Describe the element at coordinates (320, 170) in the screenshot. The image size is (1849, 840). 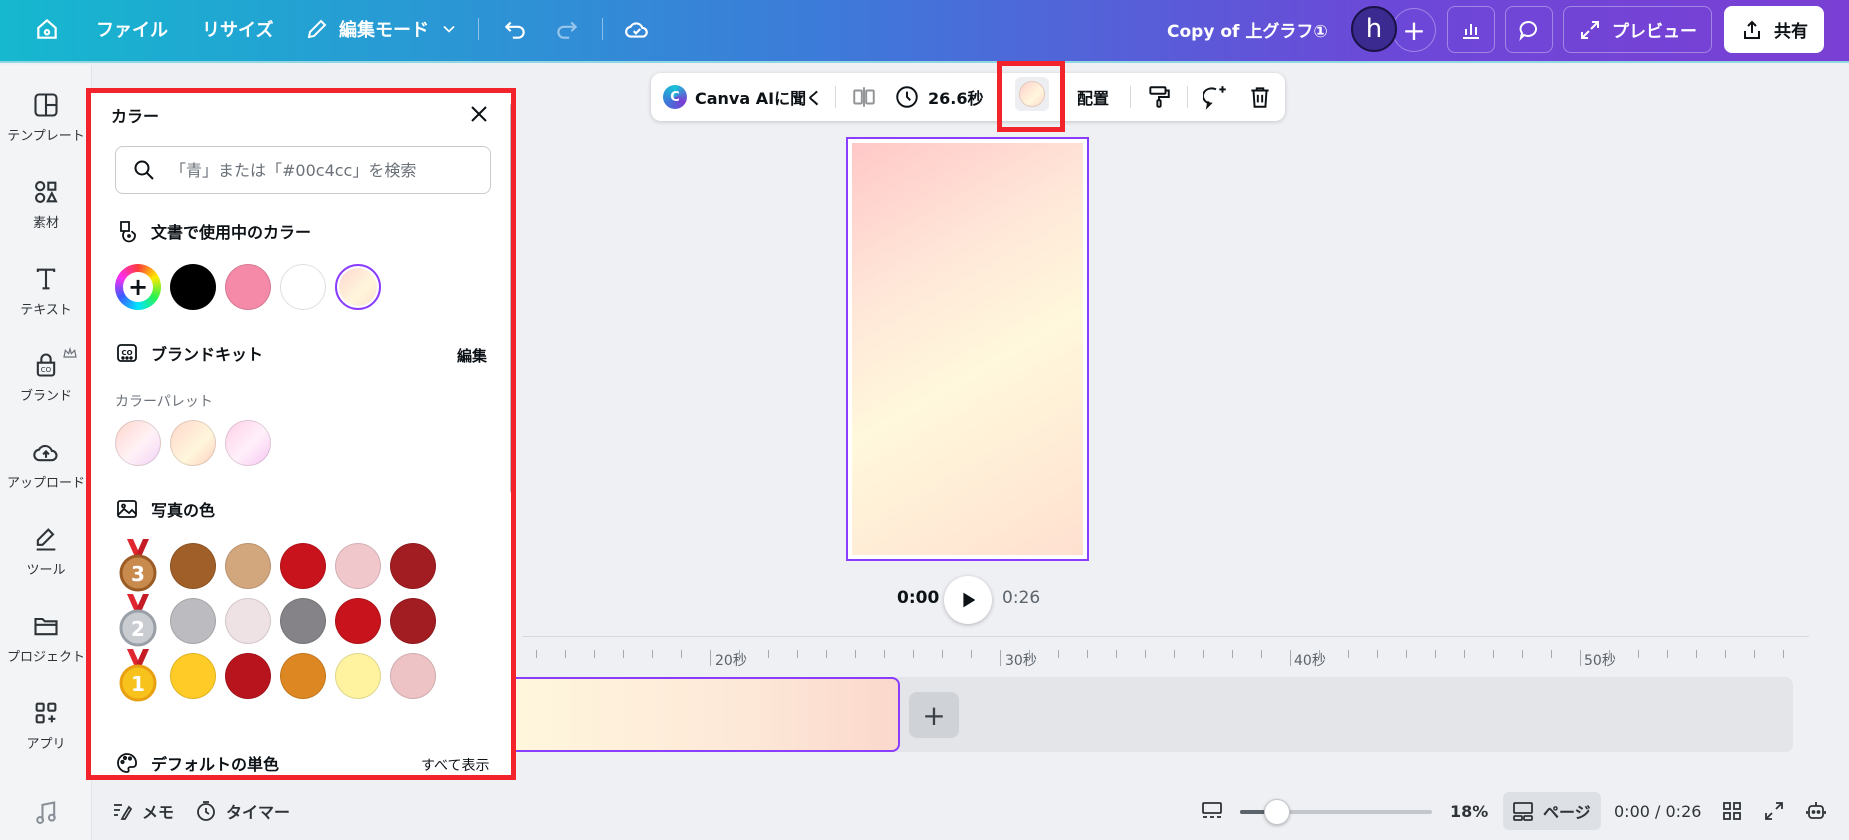
I see `color-search-input` at that location.